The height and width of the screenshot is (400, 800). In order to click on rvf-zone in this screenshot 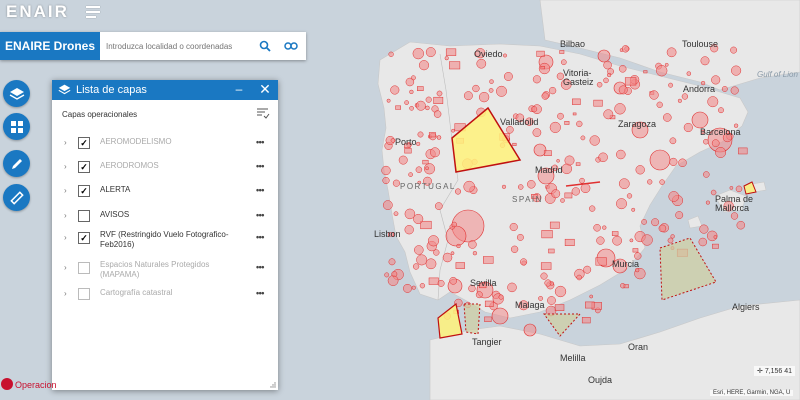, I will do `click(472, 319)`.